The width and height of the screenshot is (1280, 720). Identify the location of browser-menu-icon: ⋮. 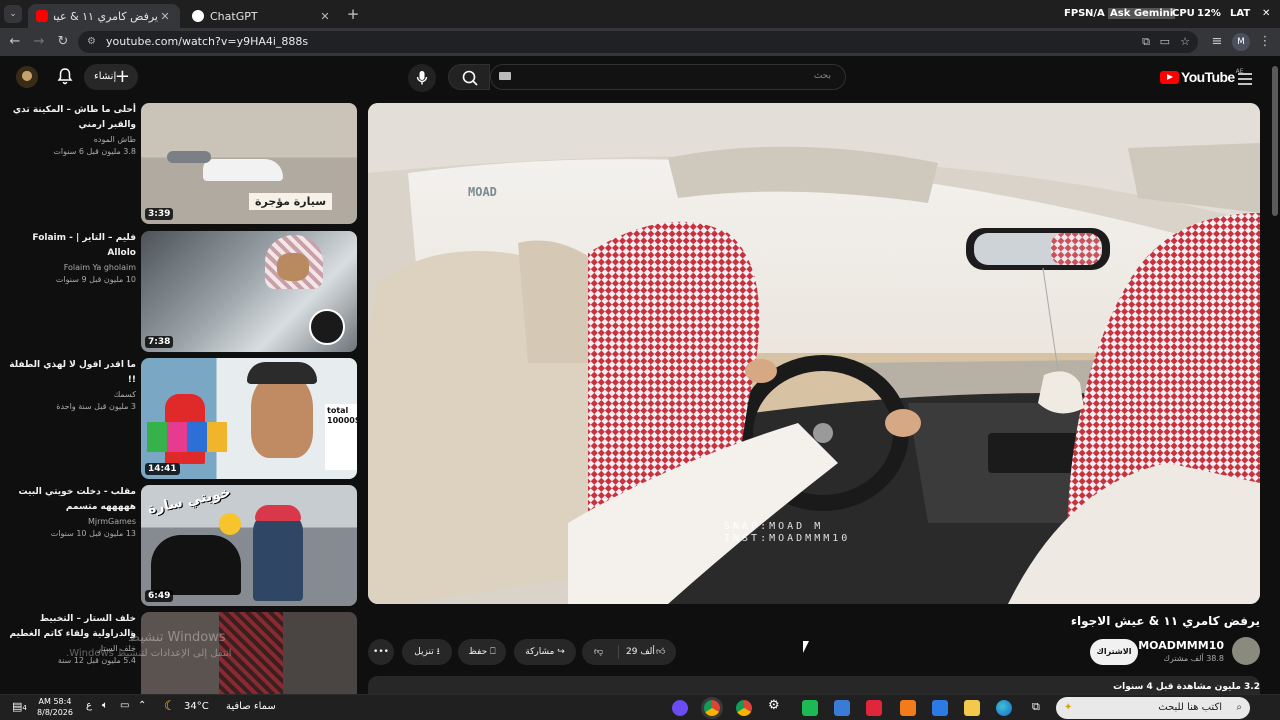
(1265, 42).